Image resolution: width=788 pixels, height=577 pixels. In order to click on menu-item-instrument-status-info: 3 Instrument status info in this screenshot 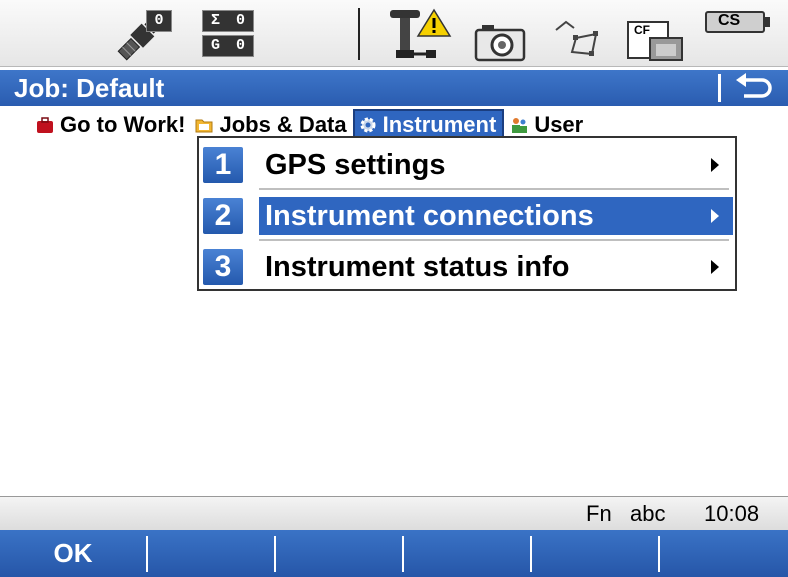, I will do `click(468, 266)`.